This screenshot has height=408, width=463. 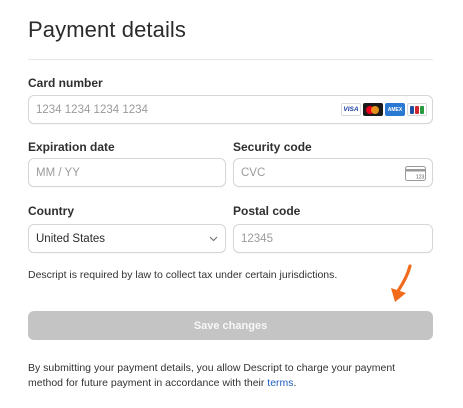 I want to click on page-title: Payment details, so click(x=107, y=29).